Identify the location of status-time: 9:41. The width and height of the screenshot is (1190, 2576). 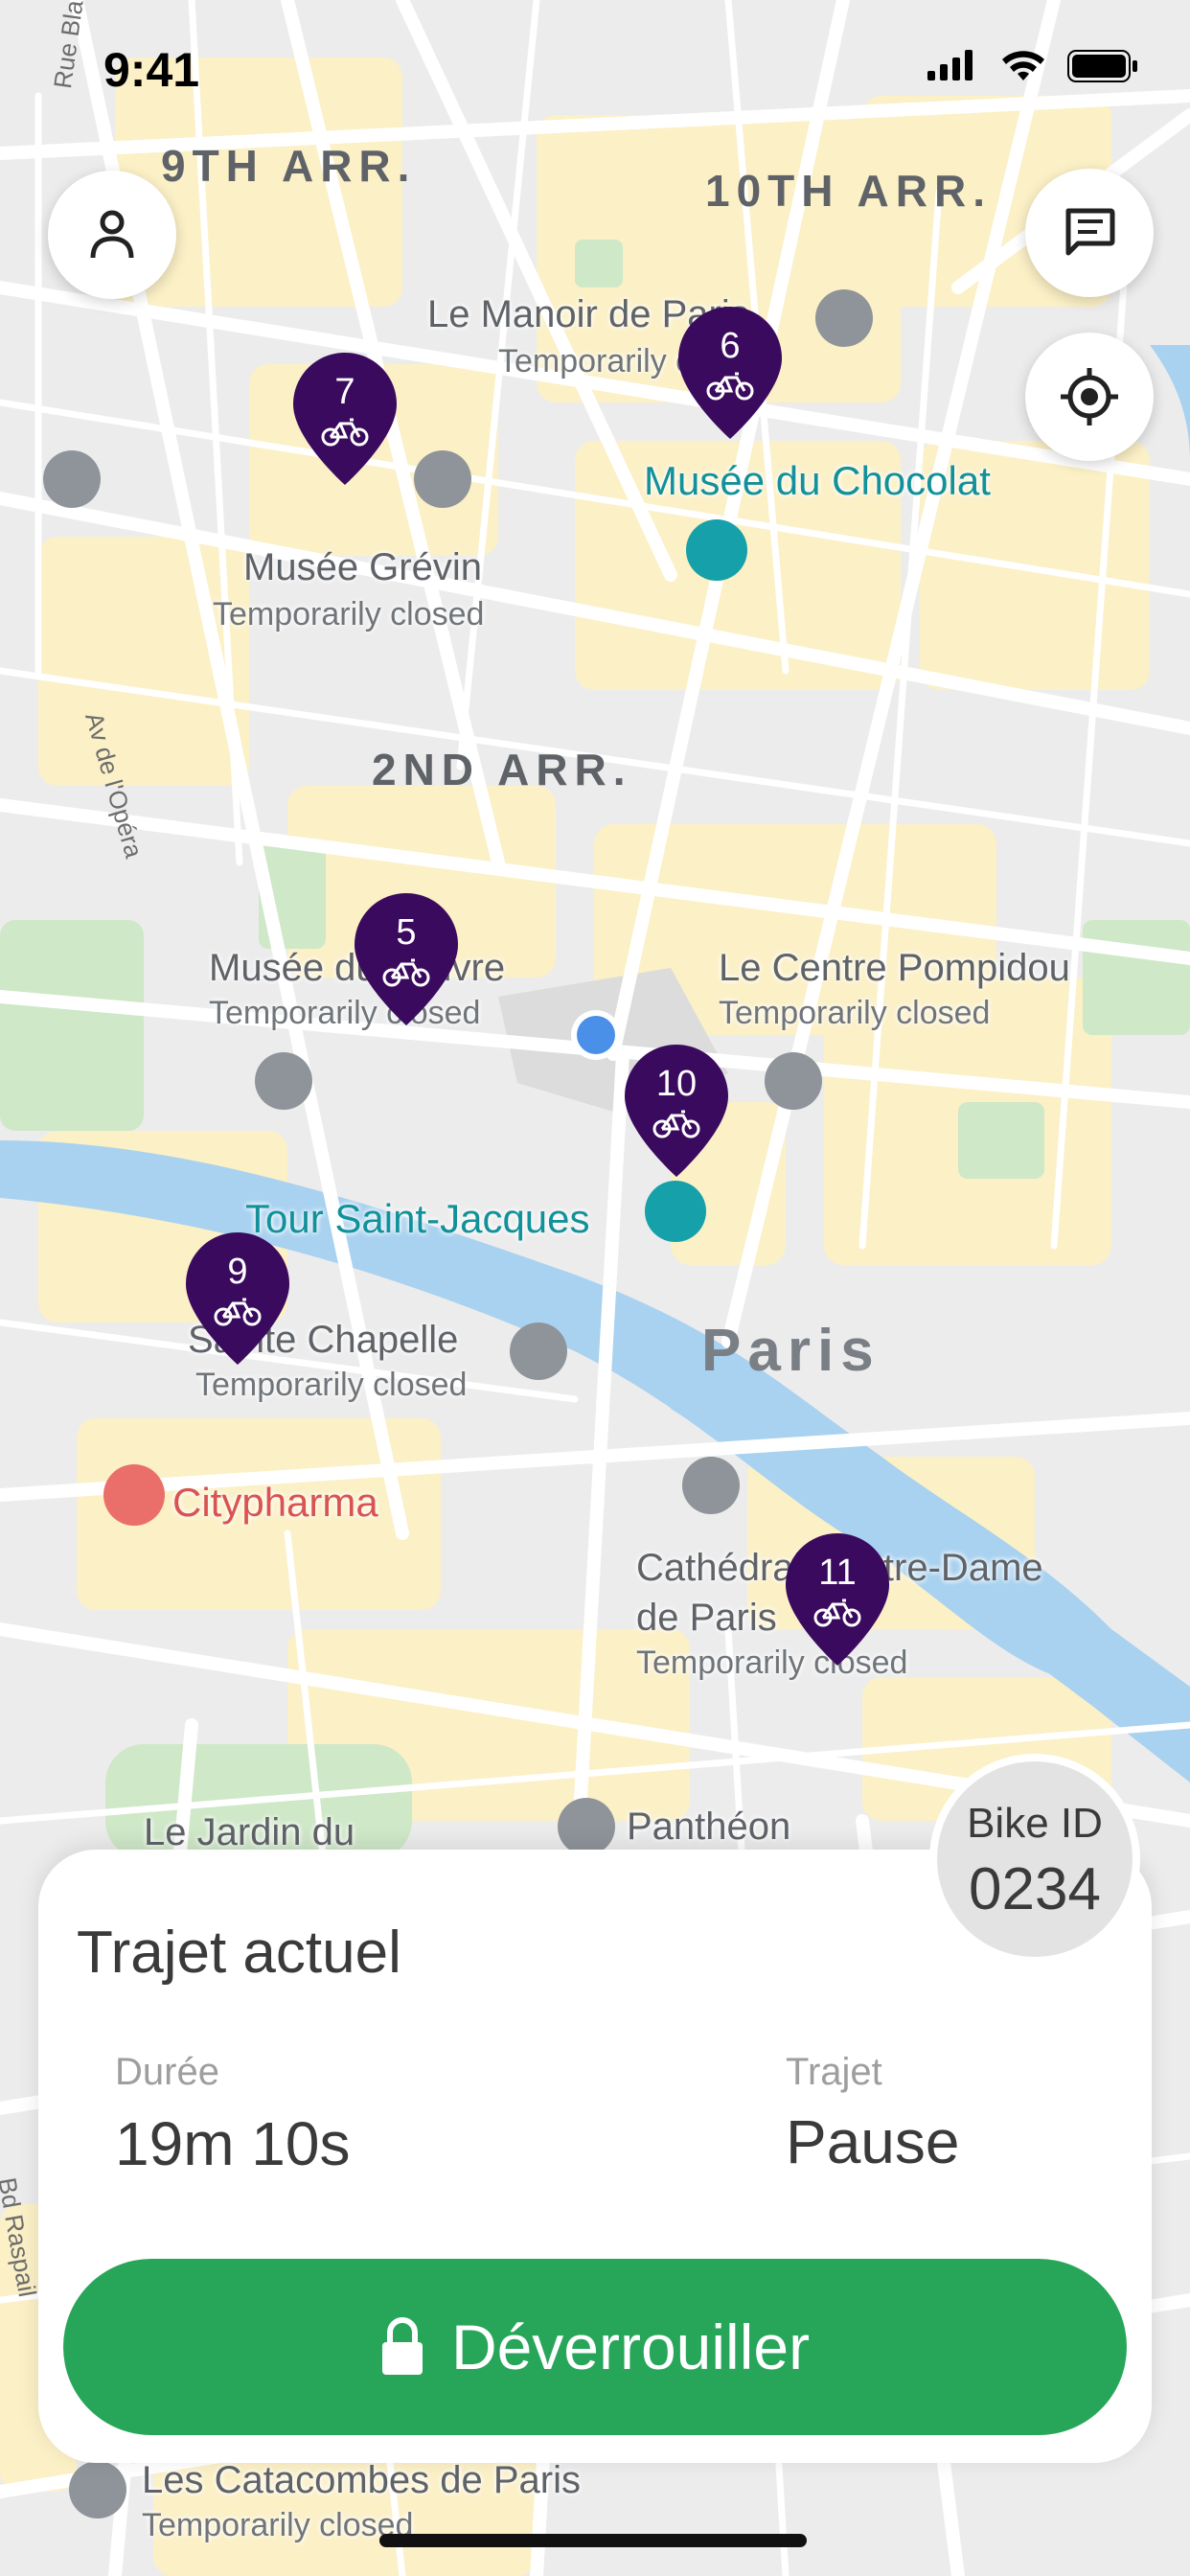
(151, 70).